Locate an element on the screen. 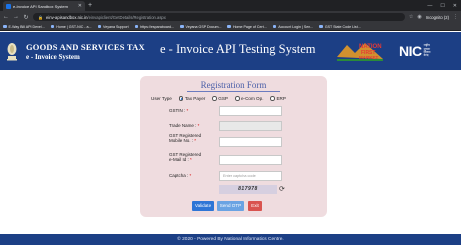 The width and height of the screenshot is (461, 245). close-tab-icon: ✕ is located at coordinates (80, 6).